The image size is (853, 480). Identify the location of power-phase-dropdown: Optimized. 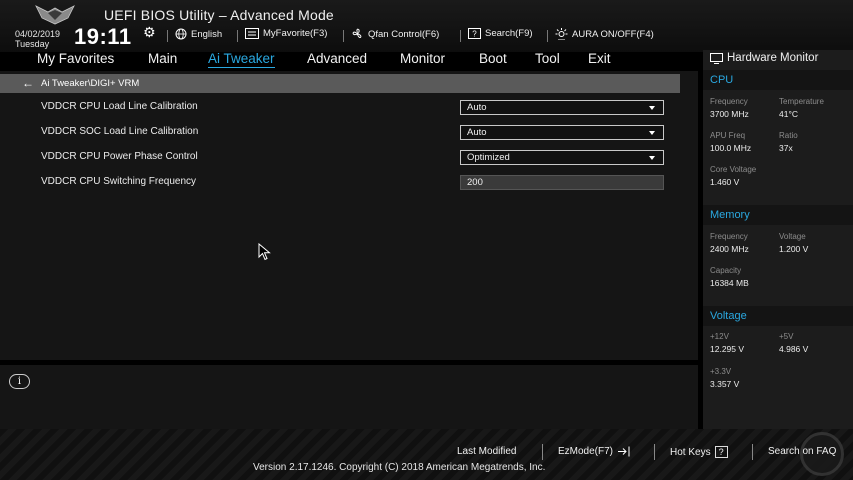
(562, 157).